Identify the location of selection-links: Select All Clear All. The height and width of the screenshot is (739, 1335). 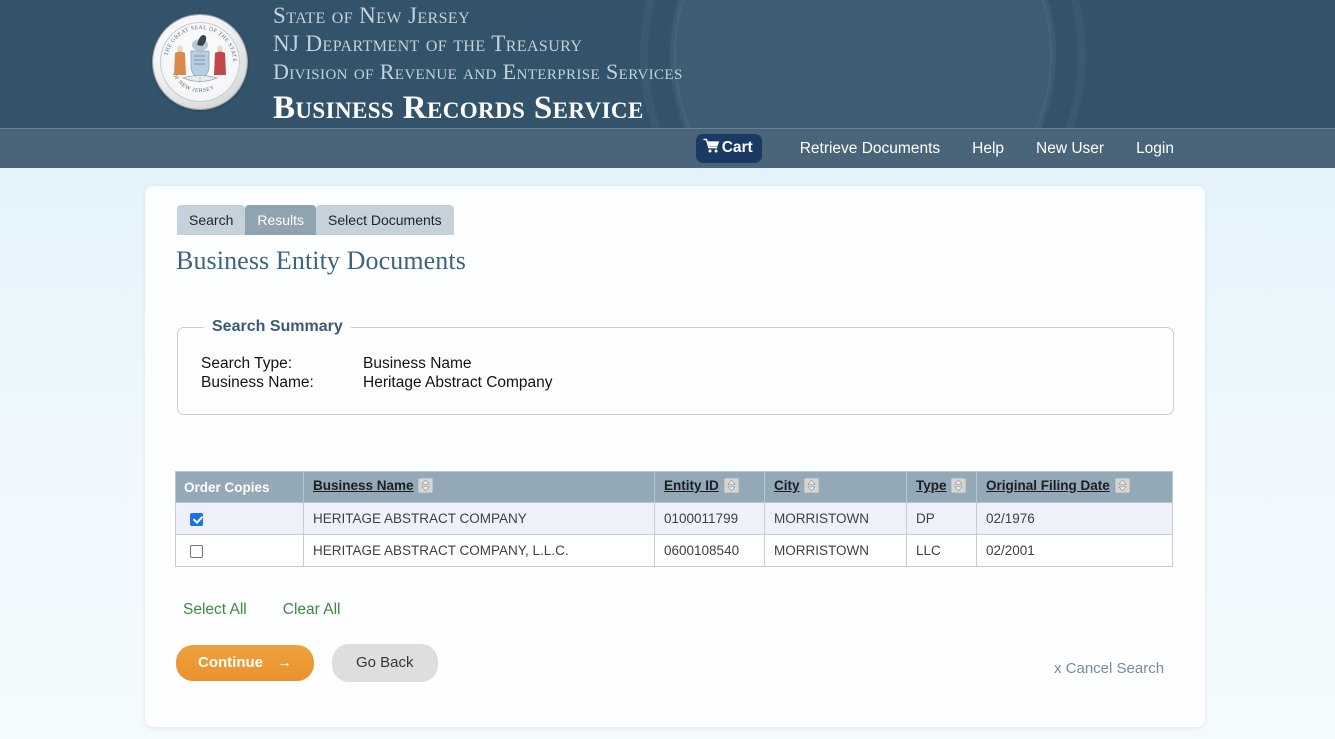
(261, 610).